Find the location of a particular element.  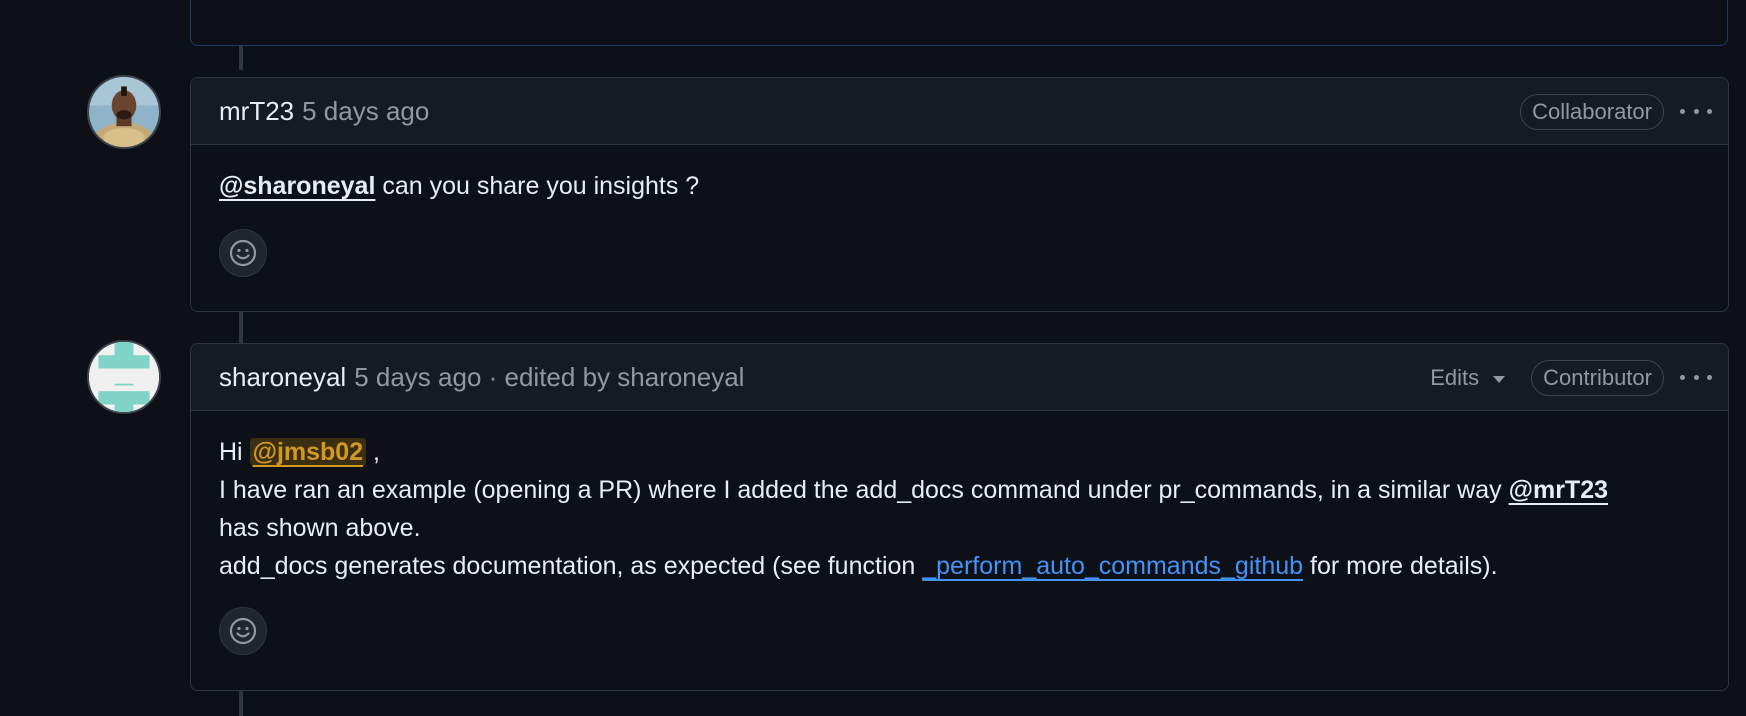

avatar-sharoneyal-identicon is located at coordinates (124, 377).